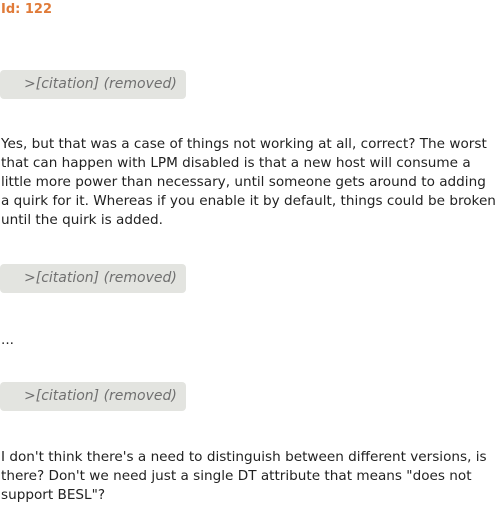 The image size is (500, 506). Describe the element at coordinates (27, 9) in the screenshot. I see `message-id-label: Id: 122` at that location.